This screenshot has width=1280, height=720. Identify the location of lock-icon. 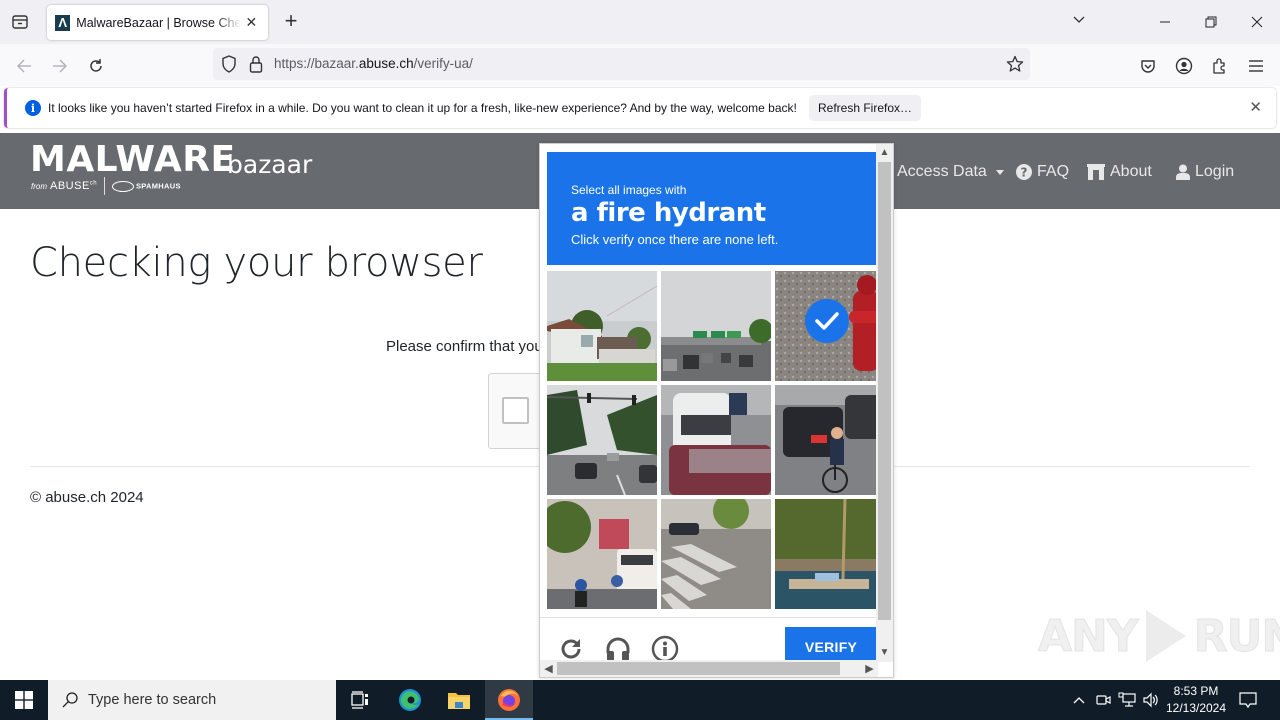
(256, 66).